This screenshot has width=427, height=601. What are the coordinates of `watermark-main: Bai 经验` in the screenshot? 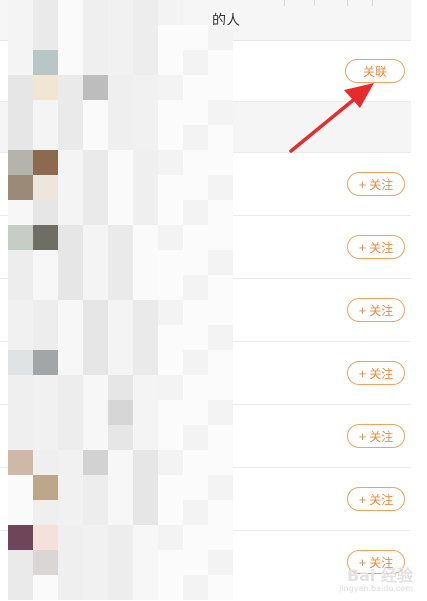 It's located at (379, 575).